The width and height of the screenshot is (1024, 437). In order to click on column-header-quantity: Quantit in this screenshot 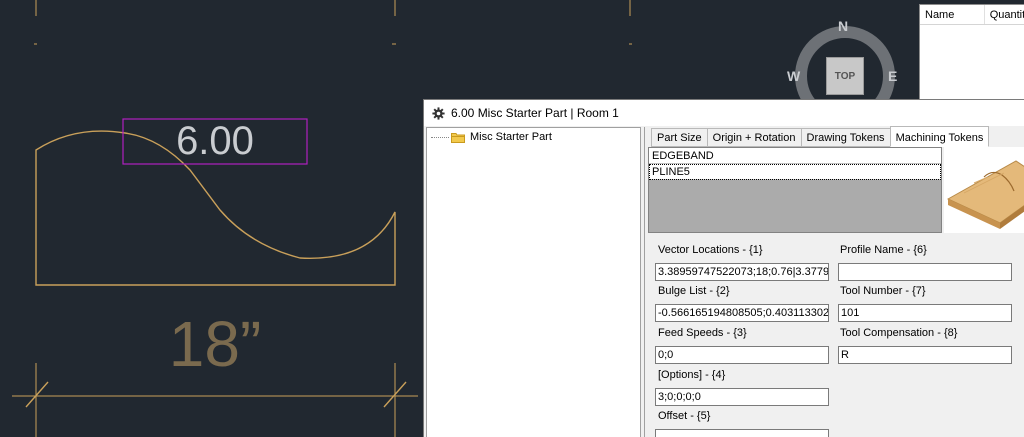, I will do `click(1004, 14)`.